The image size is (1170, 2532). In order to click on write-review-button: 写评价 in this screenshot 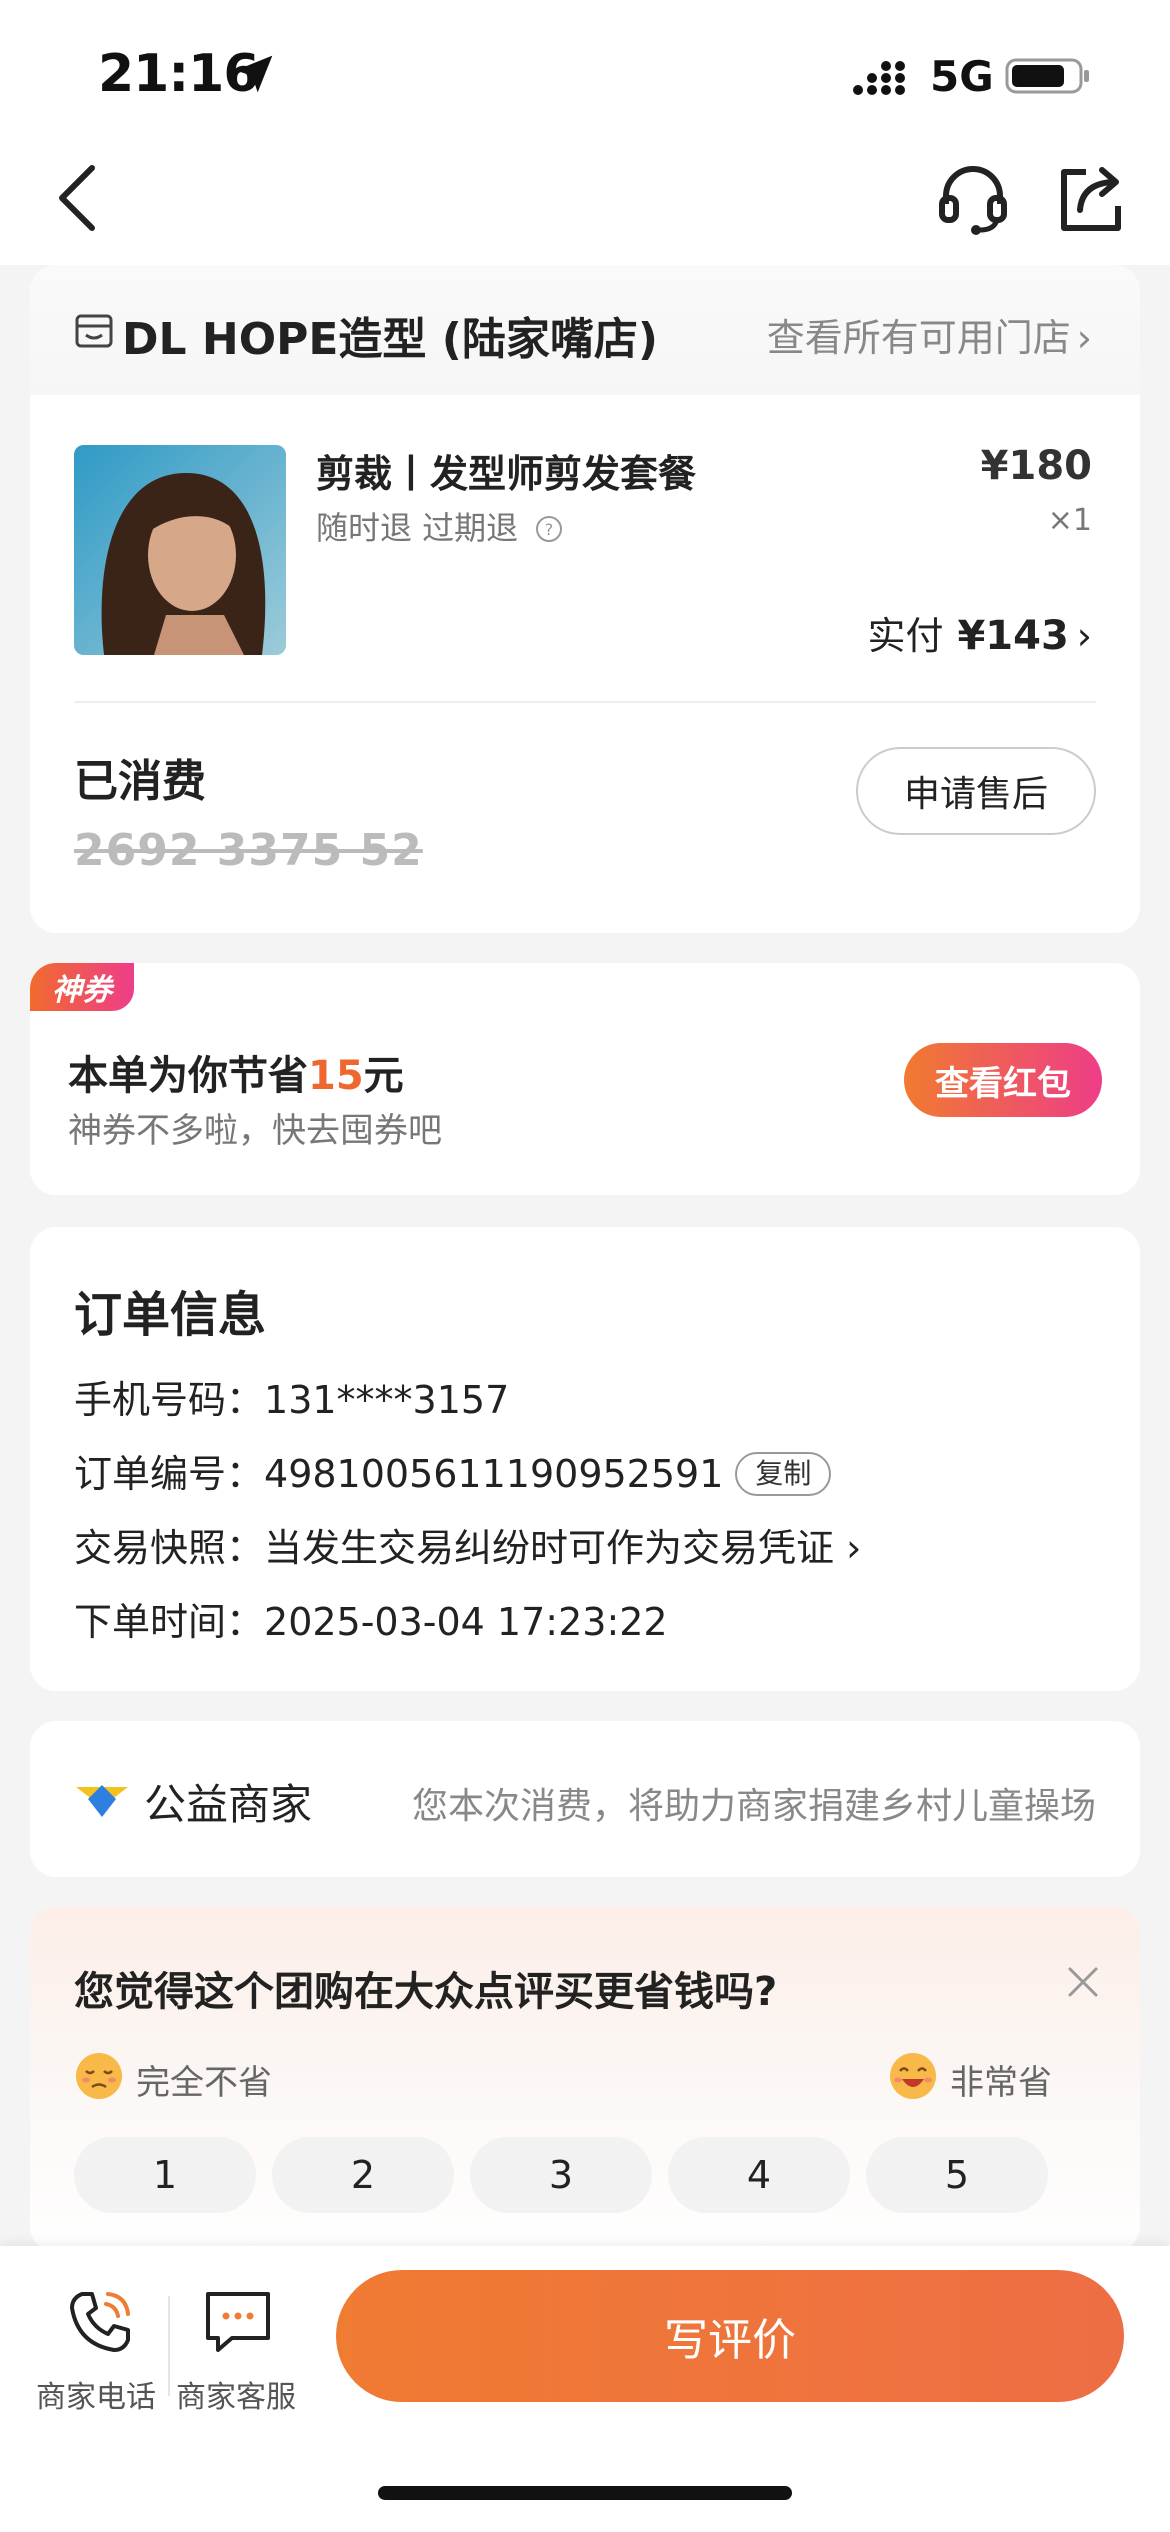, I will do `click(730, 2336)`.